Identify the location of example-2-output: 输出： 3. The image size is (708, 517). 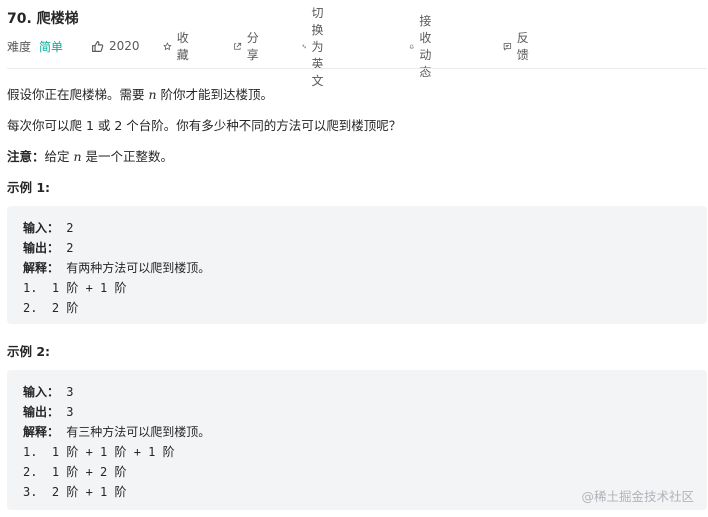
(48, 411).